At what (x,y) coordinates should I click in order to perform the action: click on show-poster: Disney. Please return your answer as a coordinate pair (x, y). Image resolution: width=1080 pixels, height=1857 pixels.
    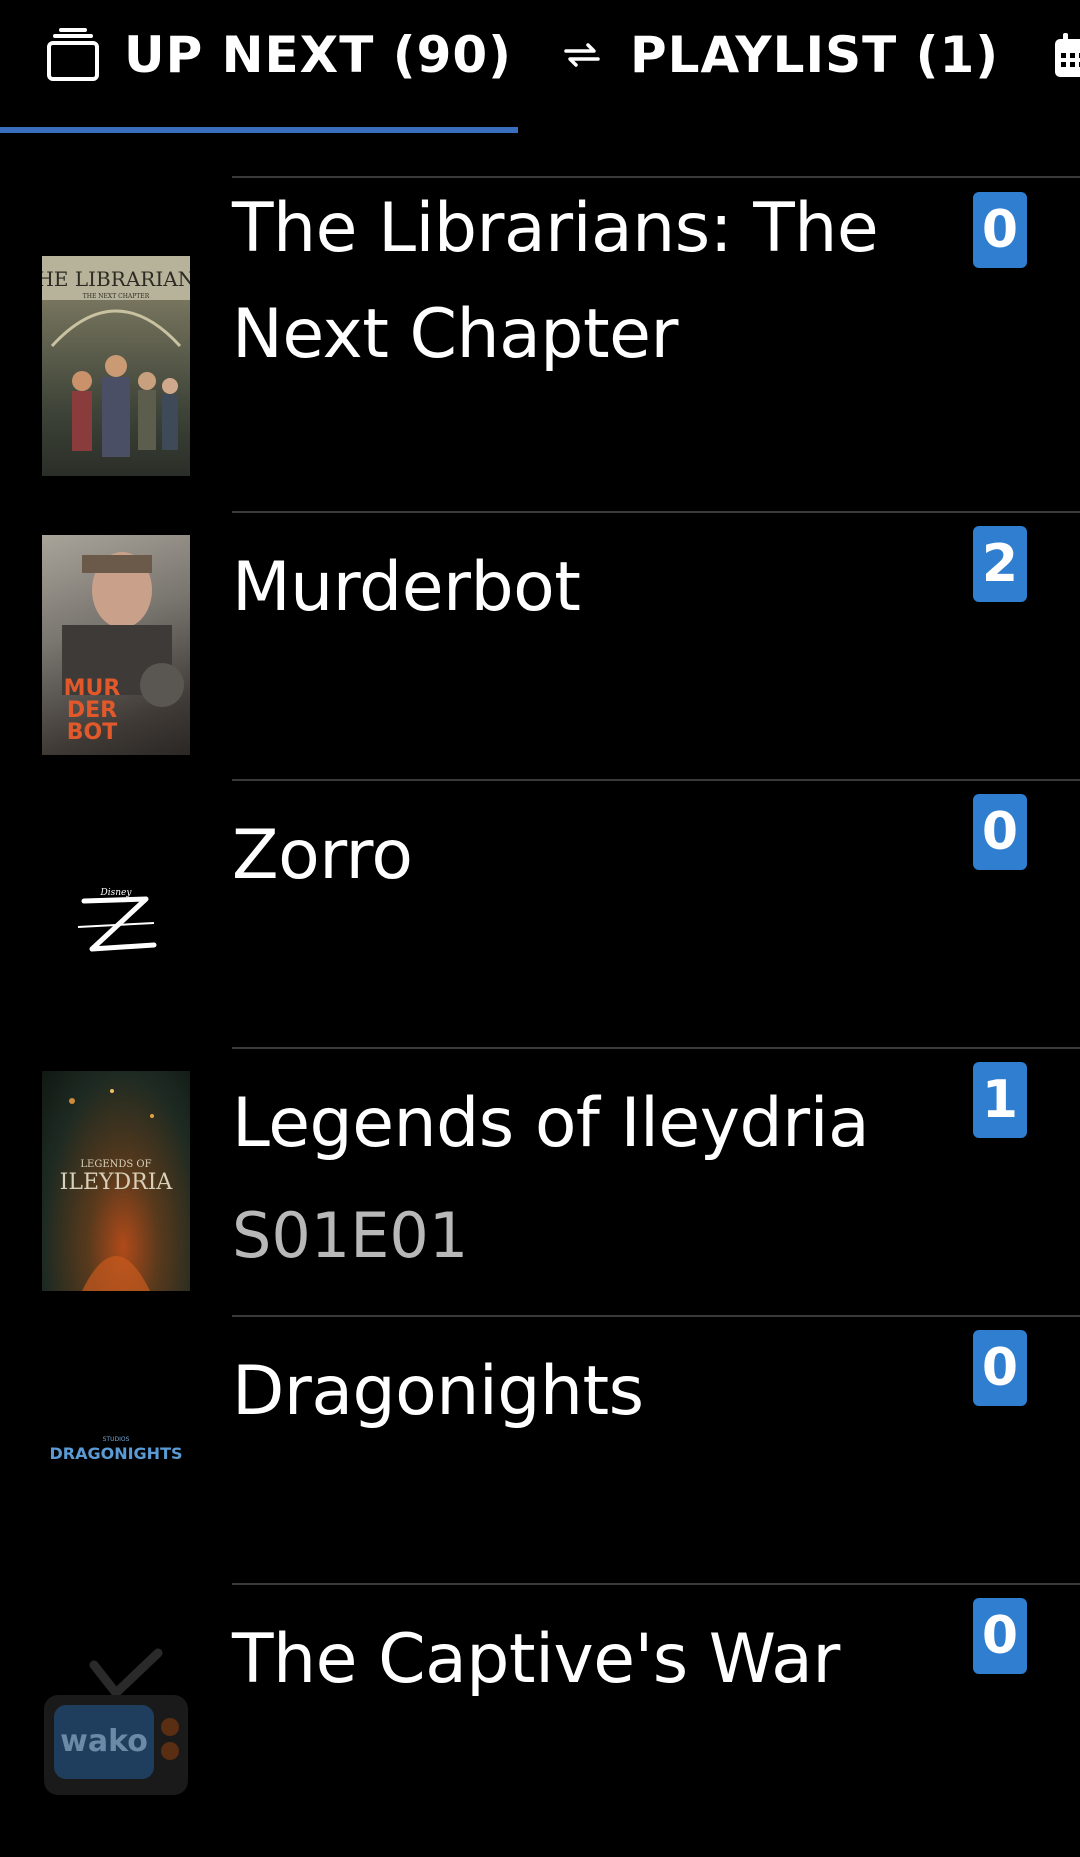
    Looking at the image, I should click on (116, 913).